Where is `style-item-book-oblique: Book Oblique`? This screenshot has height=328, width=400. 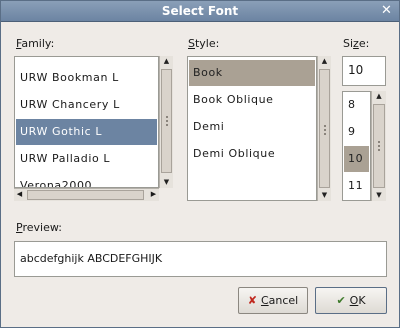 style-item-book-oblique: Book Oblique is located at coordinates (252, 100).